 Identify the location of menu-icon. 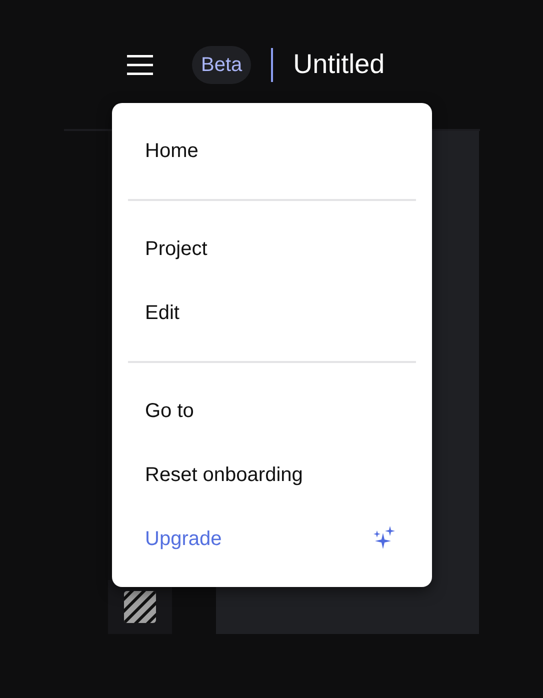
(140, 64).